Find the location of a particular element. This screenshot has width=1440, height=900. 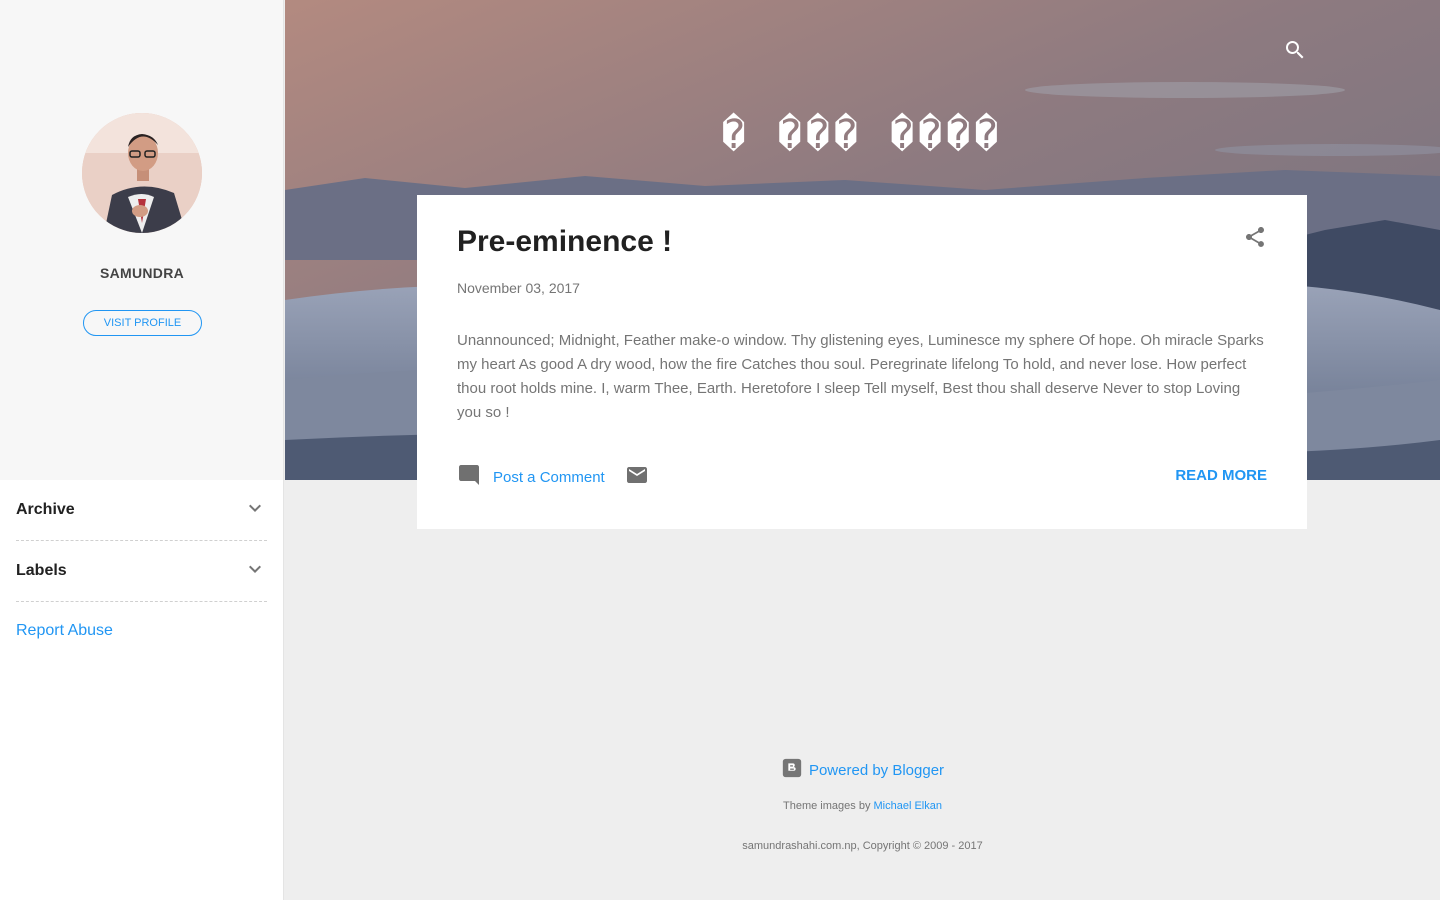

avatar is located at coordinates (142, 173).